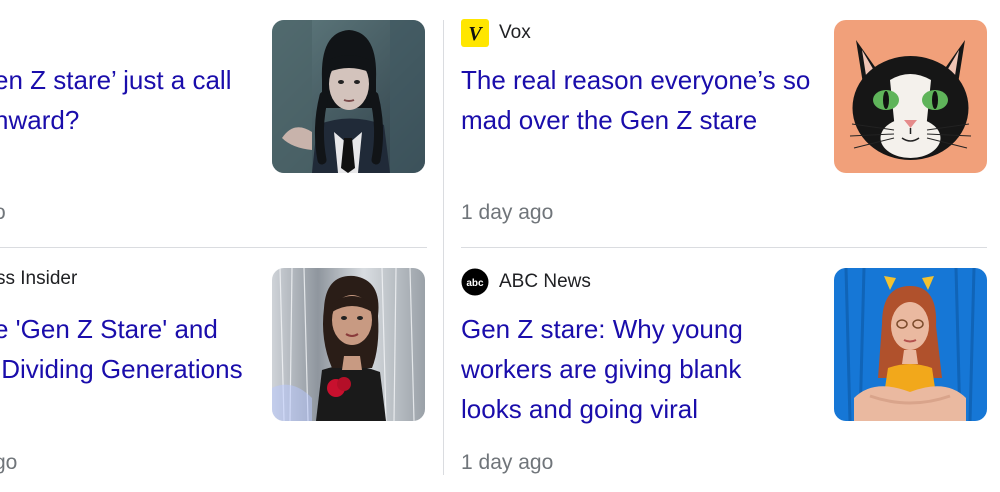  I want to click on thumbnail-cat-illustration-image, so click(910, 96).